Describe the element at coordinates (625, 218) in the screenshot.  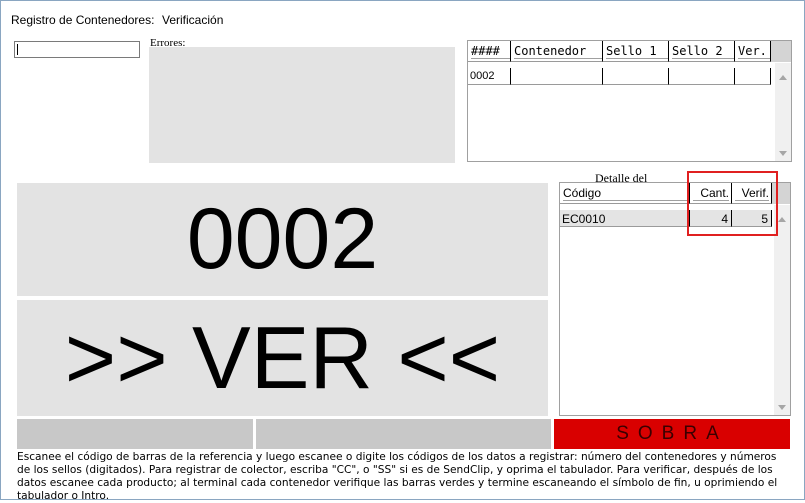
I see `detail-cell-codigo: EC0010` at that location.